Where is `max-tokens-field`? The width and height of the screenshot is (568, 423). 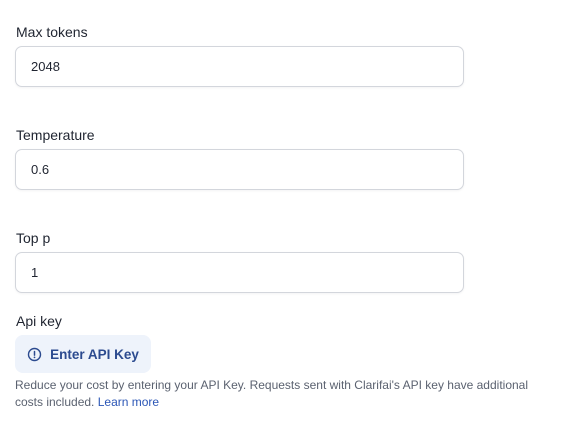 max-tokens-field is located at coordinates (239, 66).